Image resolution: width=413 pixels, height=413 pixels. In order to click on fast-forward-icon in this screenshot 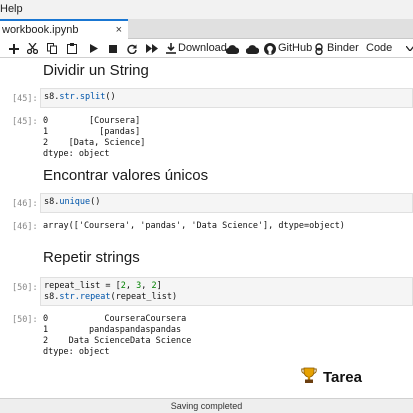, I will do `click(152, 48)`.